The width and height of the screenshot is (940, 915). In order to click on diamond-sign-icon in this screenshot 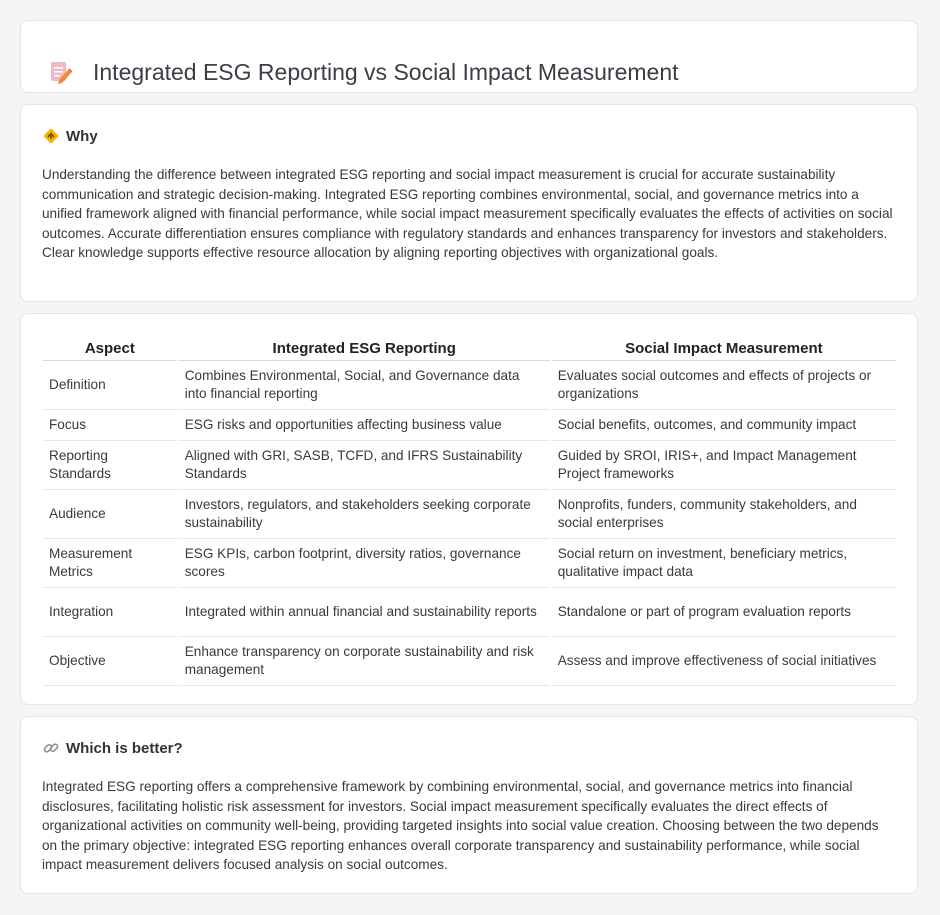, I will do `click(51, 136)`.